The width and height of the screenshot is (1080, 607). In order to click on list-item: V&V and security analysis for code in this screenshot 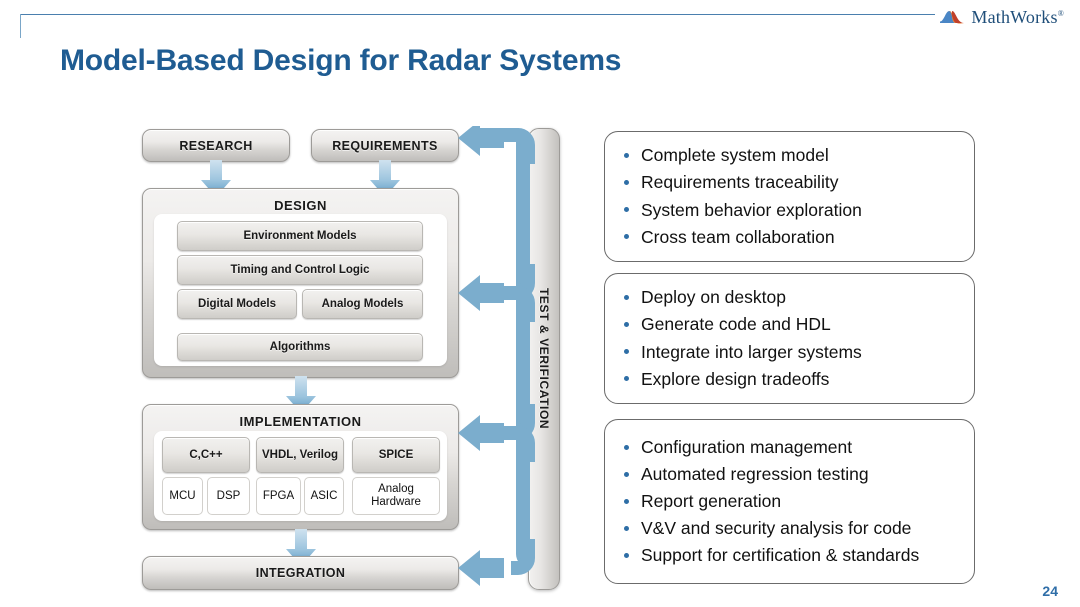, I will do `click(789, 528)`.